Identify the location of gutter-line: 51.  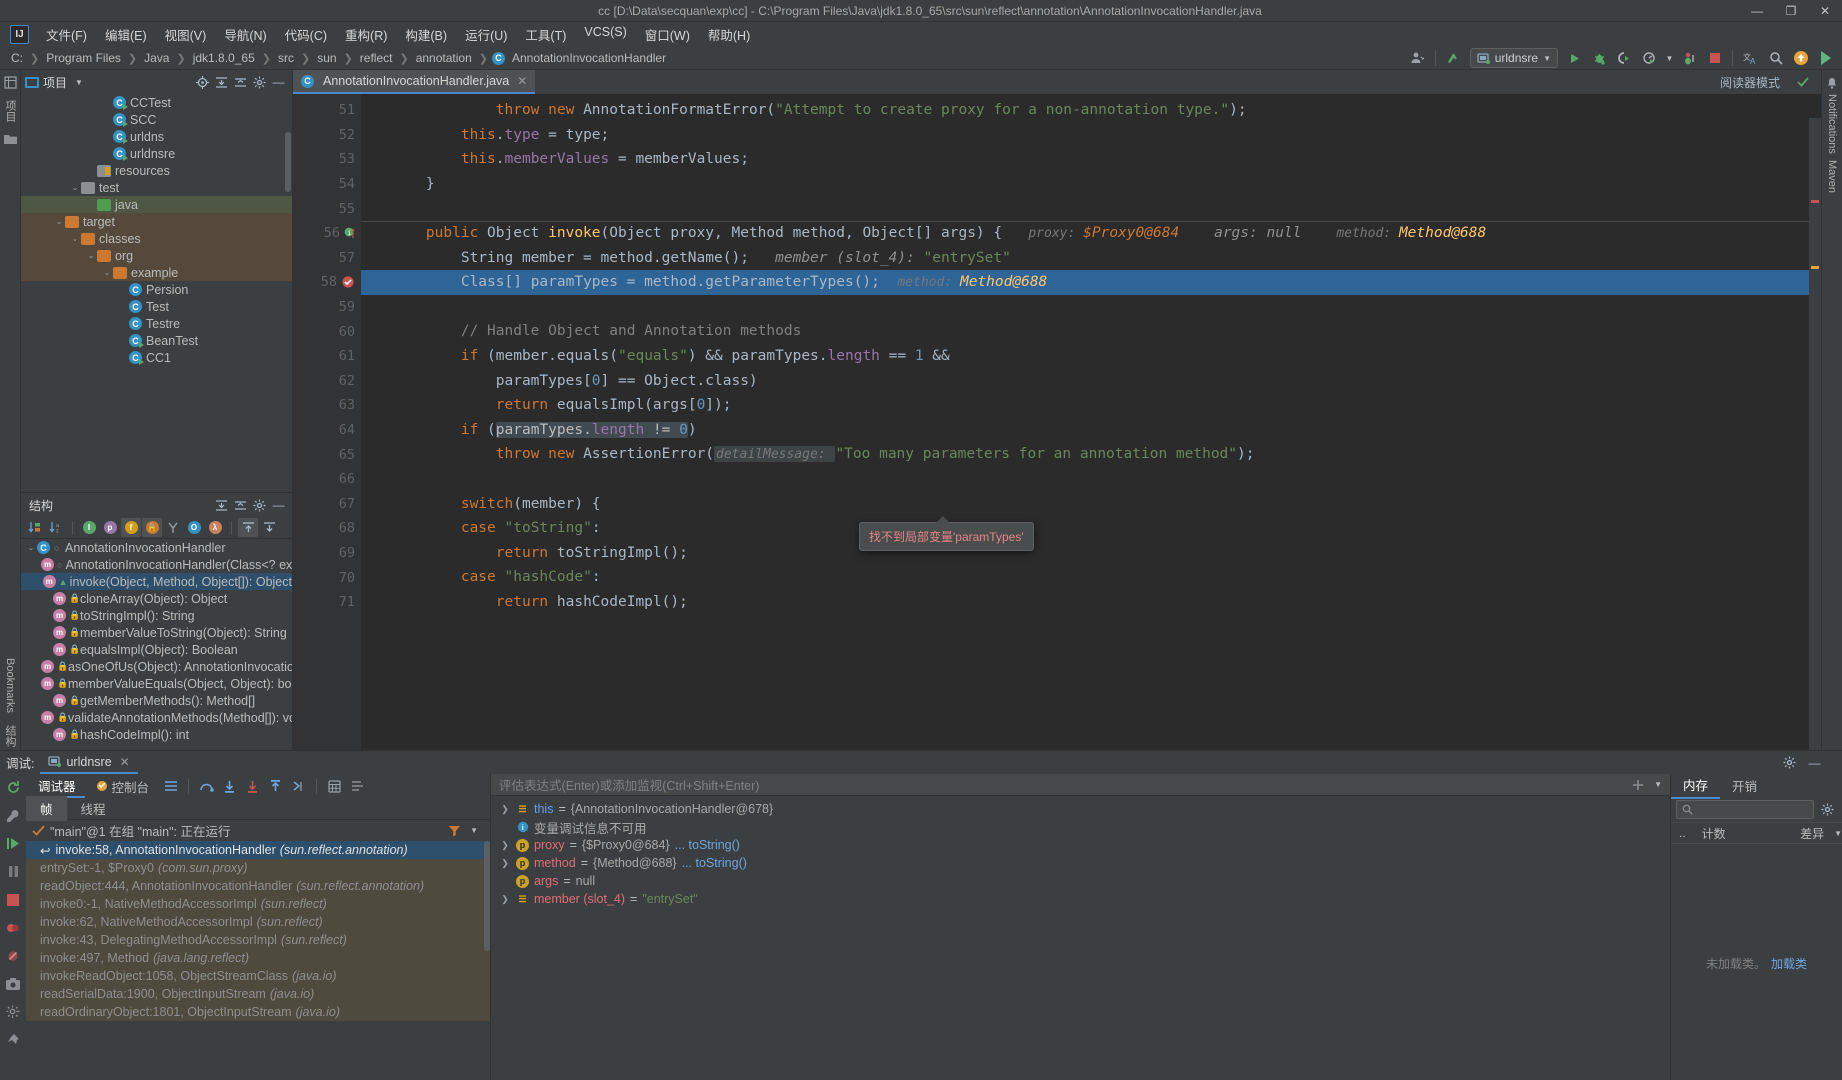
(327, 110).